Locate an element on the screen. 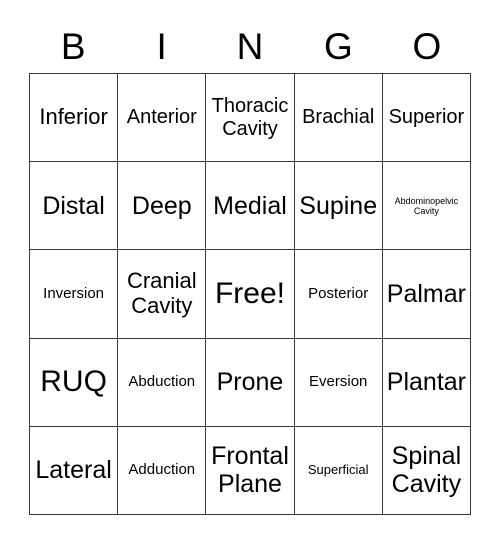 This screenshot has width=500, height=544. bingo-cell-label: Palmar is located at coordinates (426, 293).